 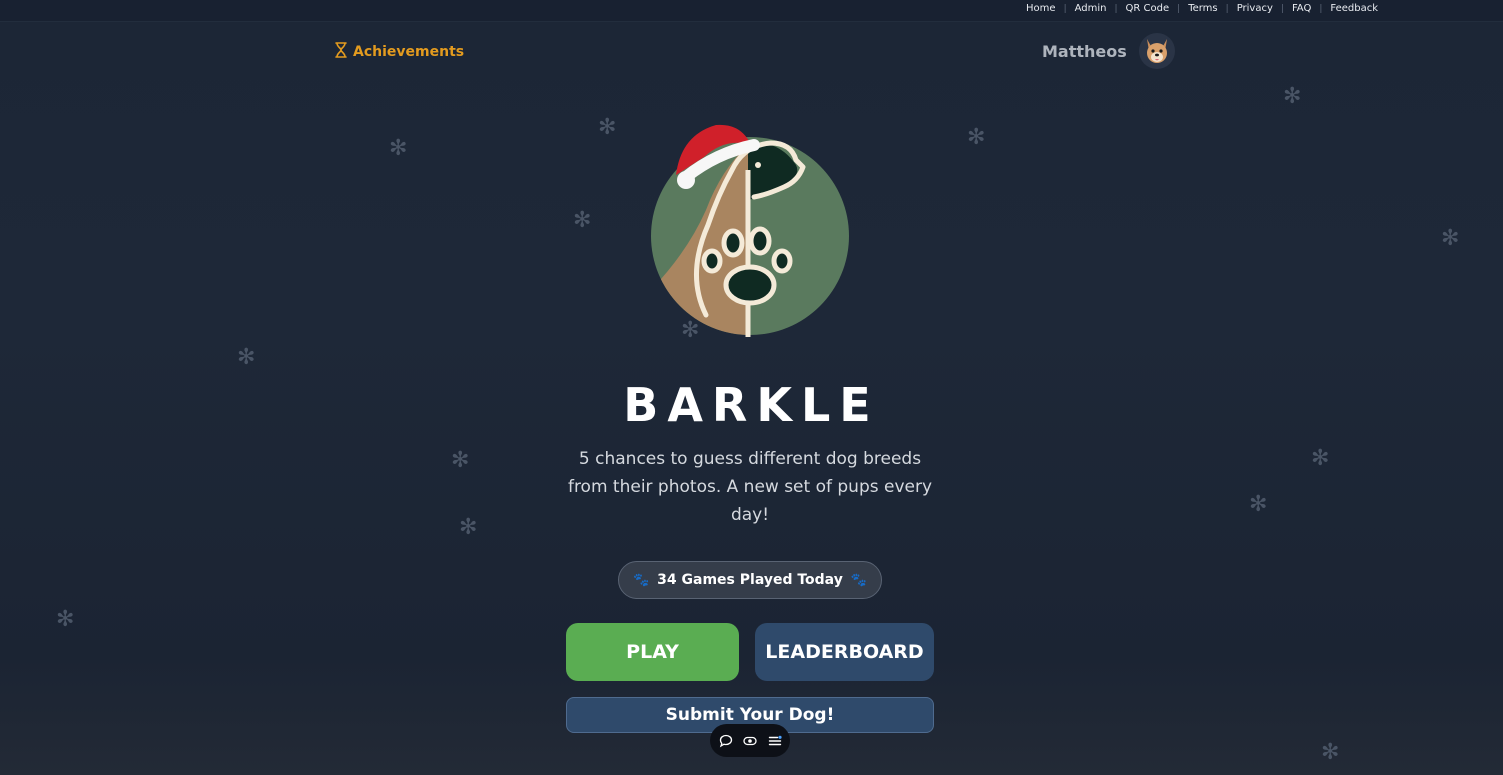 What do you see at coordinates (1255, 8) in the screenshot?
I see `nav-link-privacy: Privacy` at bounding box center [1255, 8].